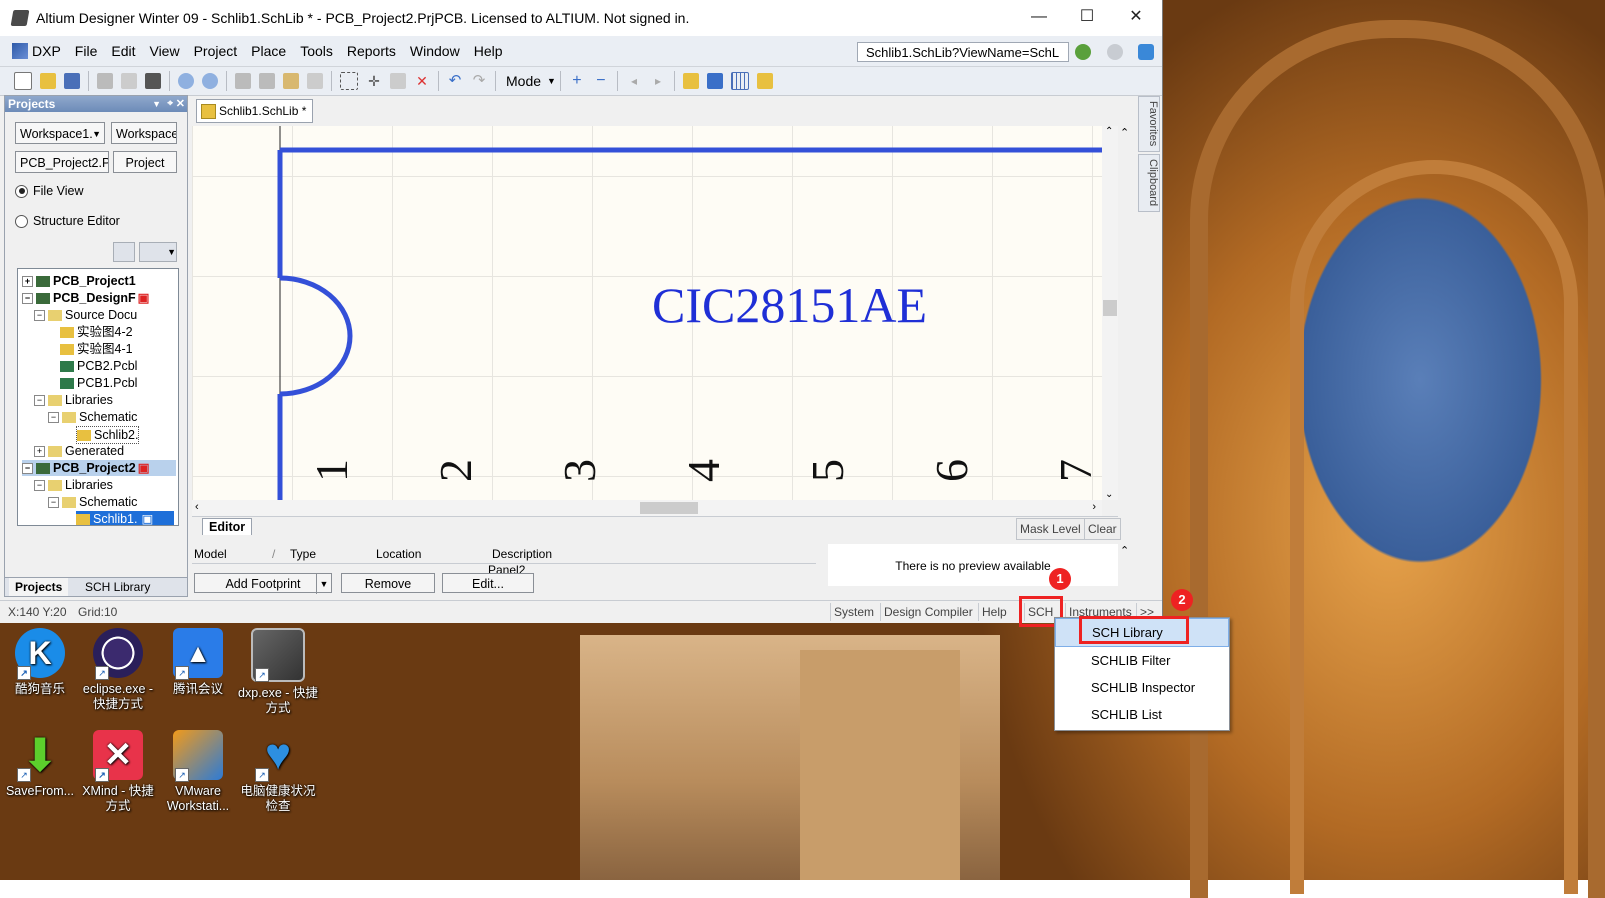  I want to click on mode-button: Mode, so click(523, 81).